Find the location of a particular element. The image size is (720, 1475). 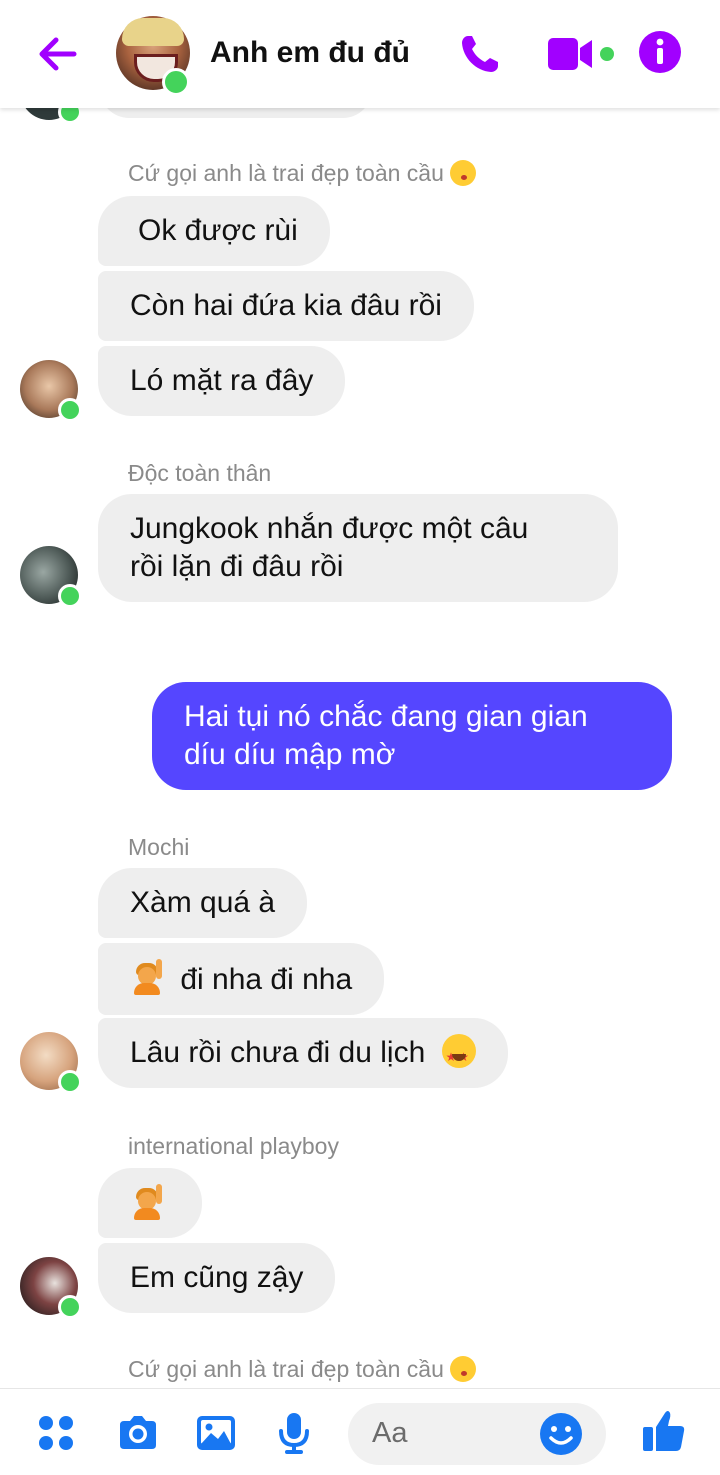

message-text: Còn hai đứa kia đâu rồi is located at coordinates (286, 305).